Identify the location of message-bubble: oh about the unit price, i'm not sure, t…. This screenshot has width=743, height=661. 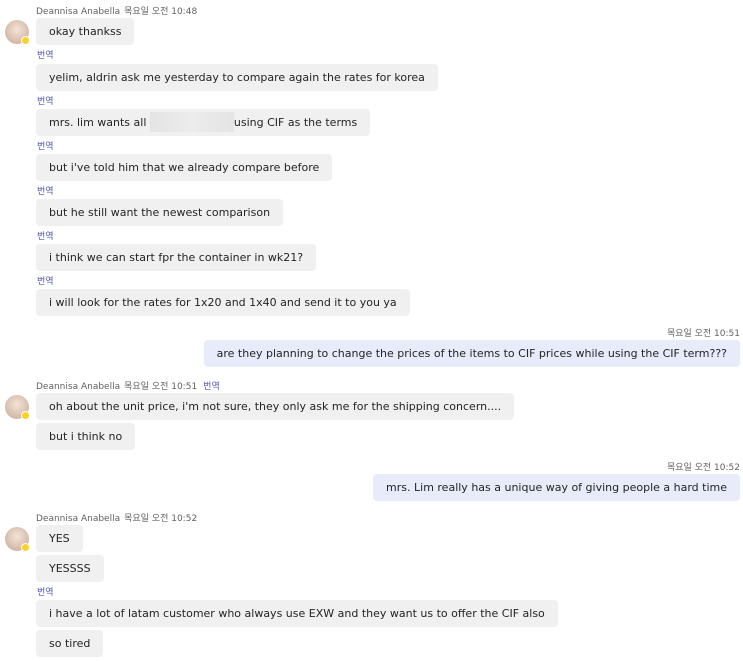
(275, 406).